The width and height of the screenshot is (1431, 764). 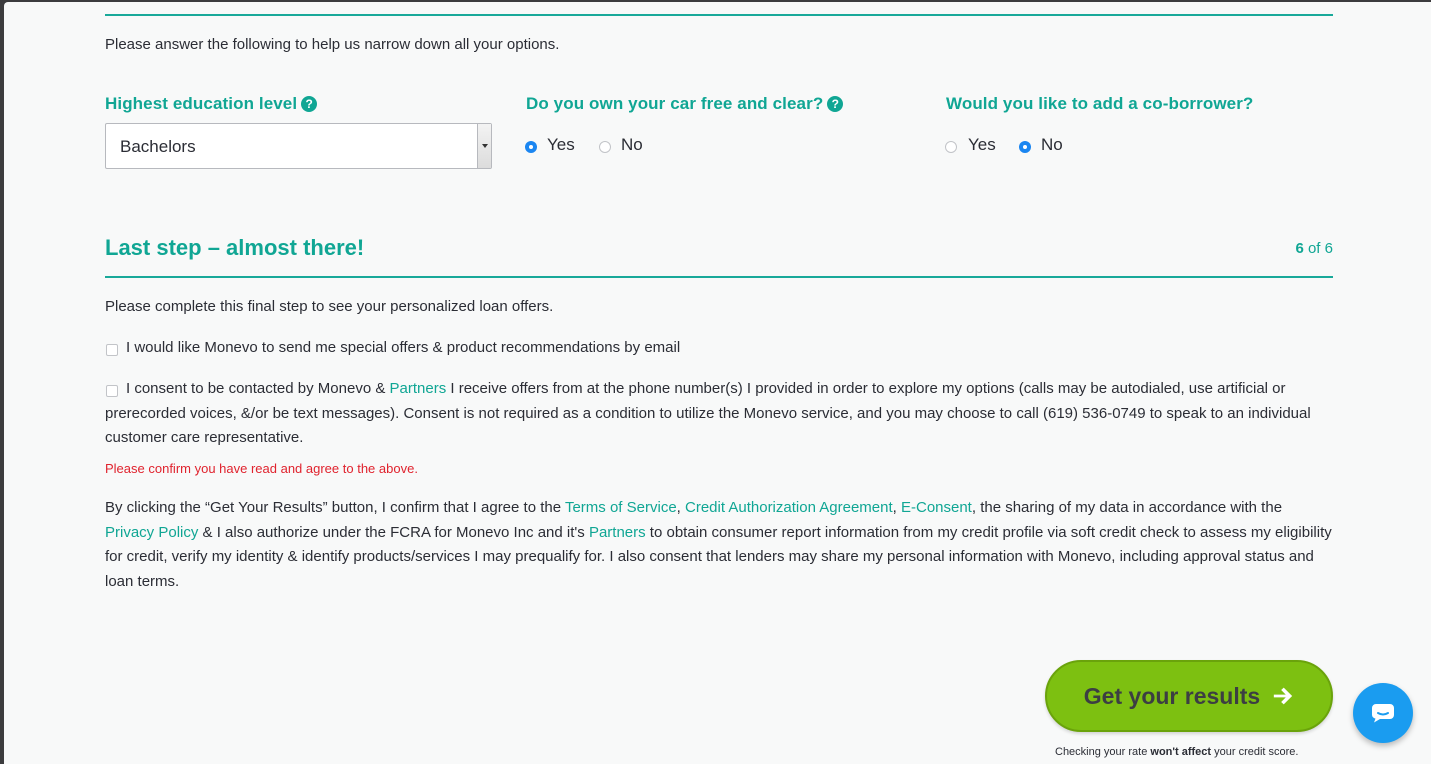 I want to click on car-question-label: Do you own your car free and clear??, so click(x=685, y=104).